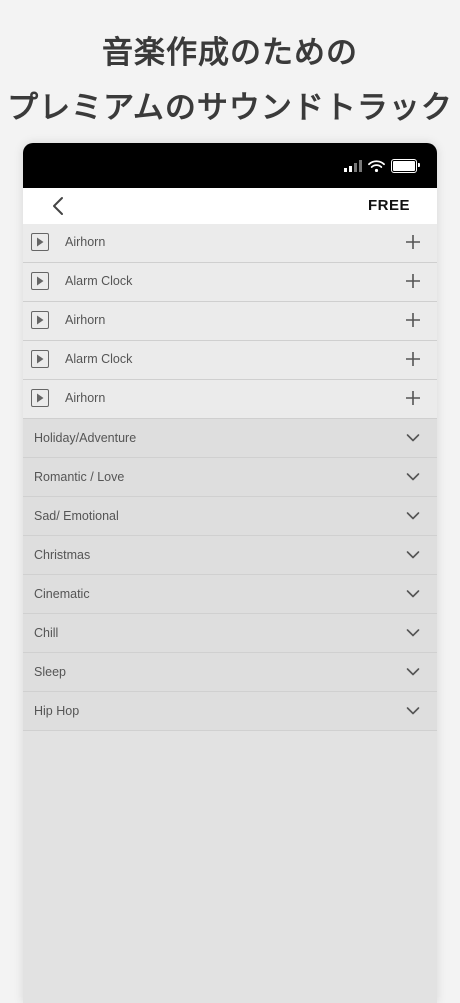 Image resolution: width=460 pixels, height=1003 pixels. What do you see at coordinates (230, 594) in the screenshot?
I see `category-row: Cinematic` at bounding box center [230, 594].